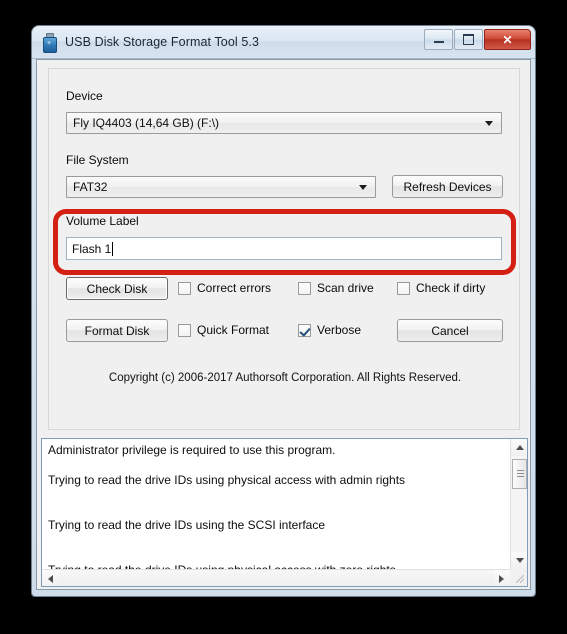 The width and height of the screenshot is (567, 634). I want to click on vertical-scroll-thumb, so click(519, 474).